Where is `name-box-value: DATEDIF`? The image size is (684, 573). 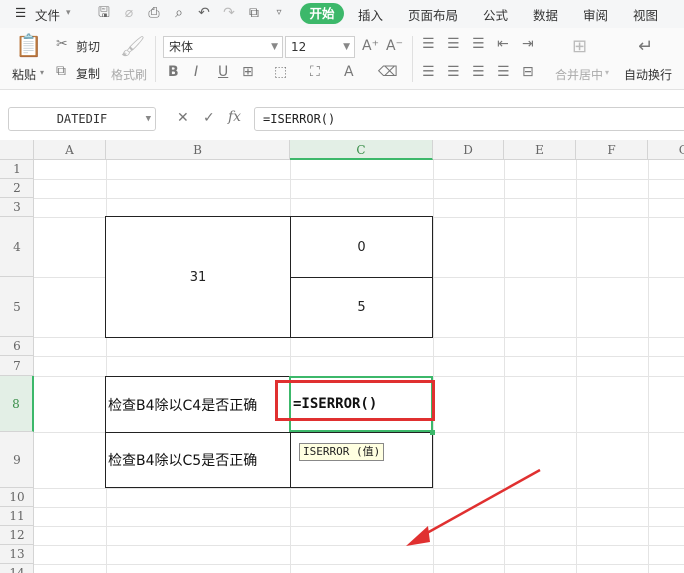
name-box-value: DATEDIF is located at coordinates (82, 119).